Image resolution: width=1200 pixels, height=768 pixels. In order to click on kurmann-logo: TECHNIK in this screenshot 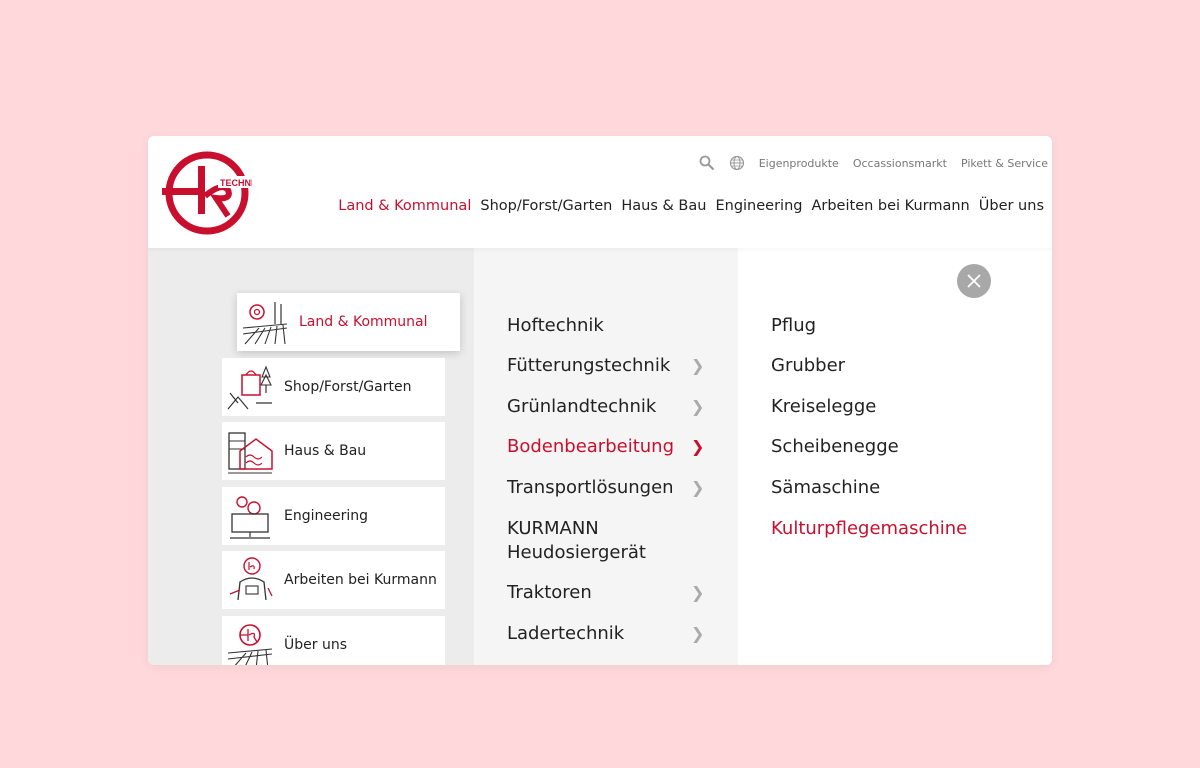, I will do `click(207, 193)`.